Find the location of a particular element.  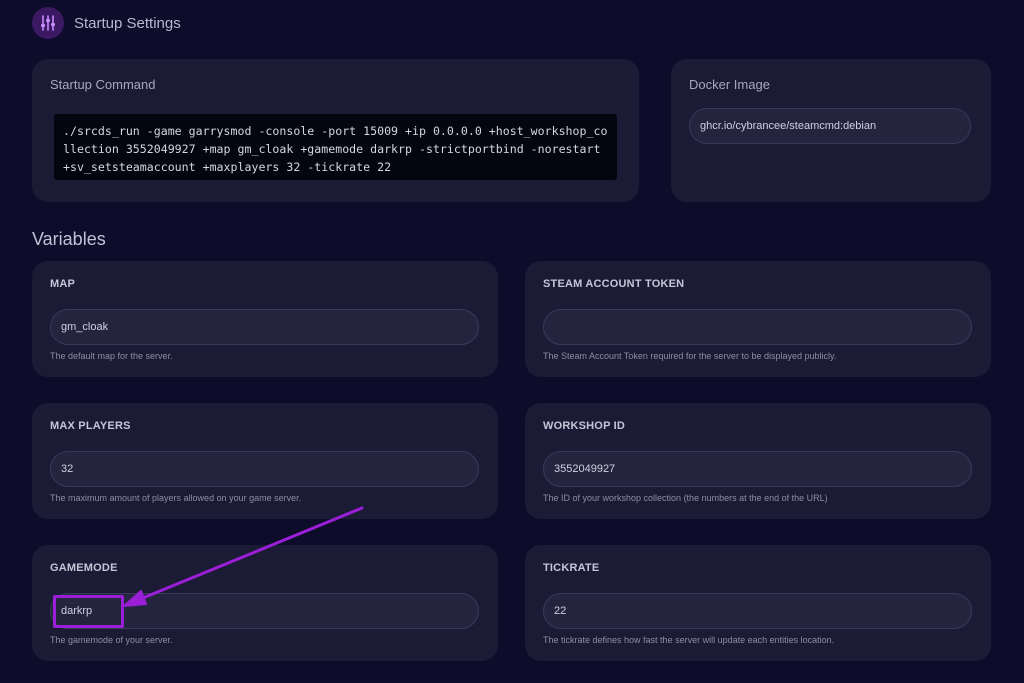

page-header: Startup Settings is located at coordinates (106, 23).